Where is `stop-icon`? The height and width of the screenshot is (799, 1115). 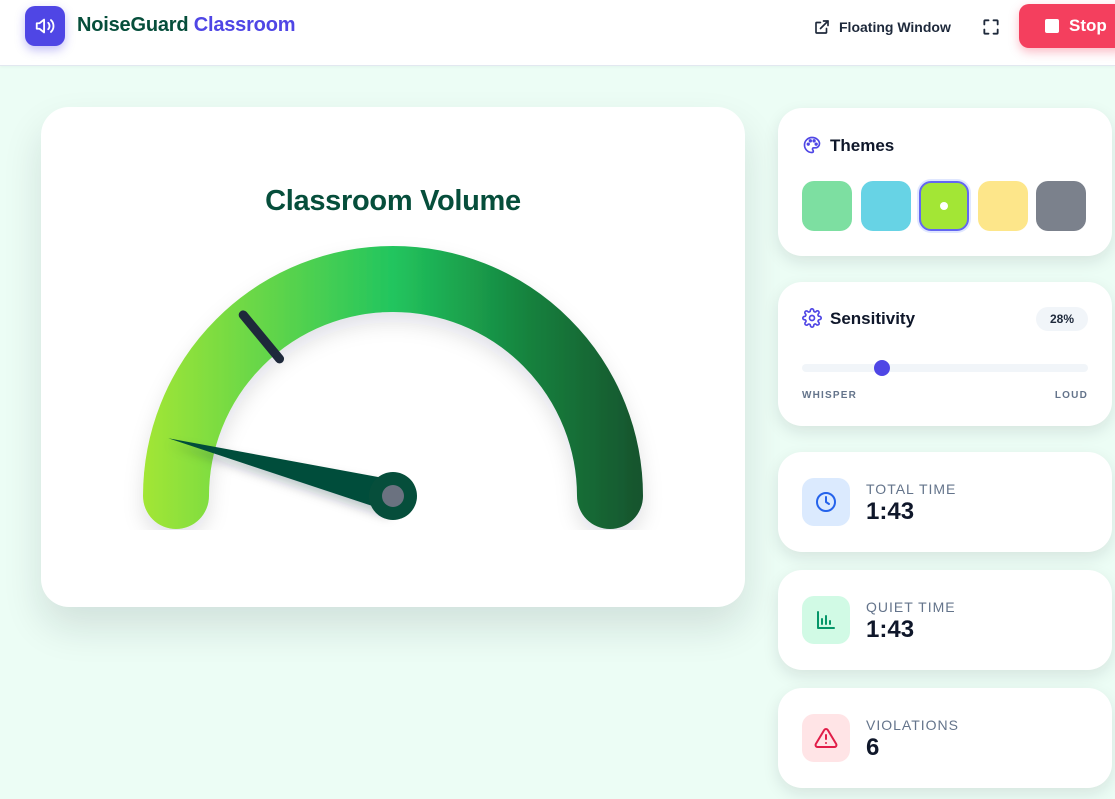
stop-icon is located at coordinates (1052, 26).